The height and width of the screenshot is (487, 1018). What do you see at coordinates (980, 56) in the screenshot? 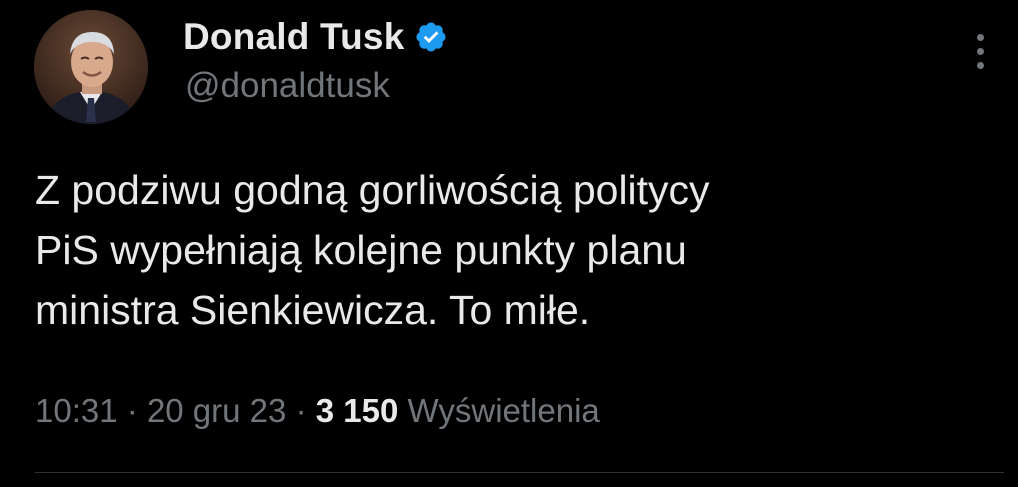
I see `more-options-icon` at bounding box center [980, 56].